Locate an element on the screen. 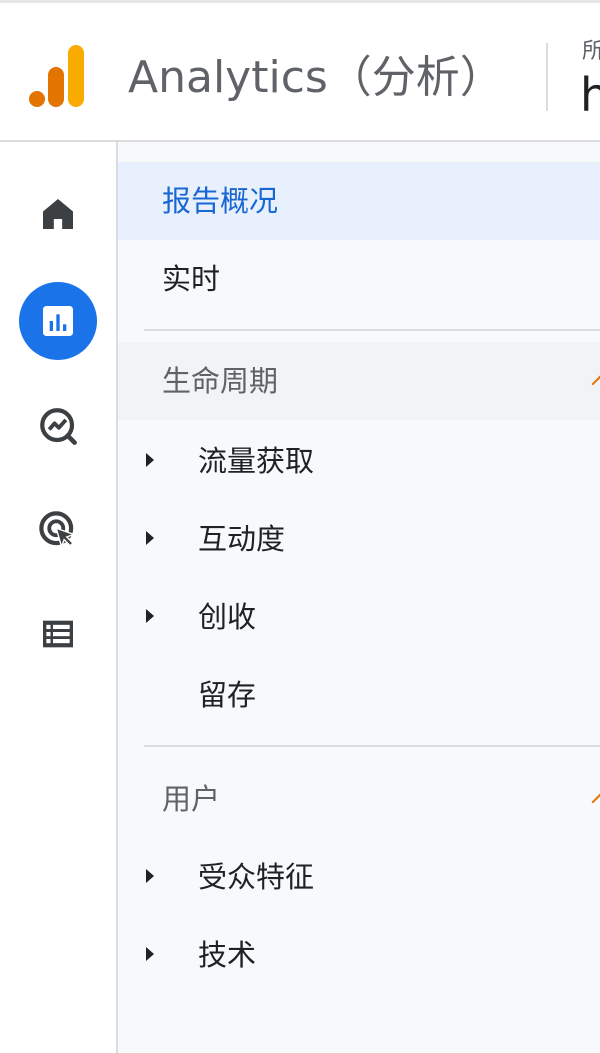  nav-item-realtime: 实时 is located at coordinates (359, 279).